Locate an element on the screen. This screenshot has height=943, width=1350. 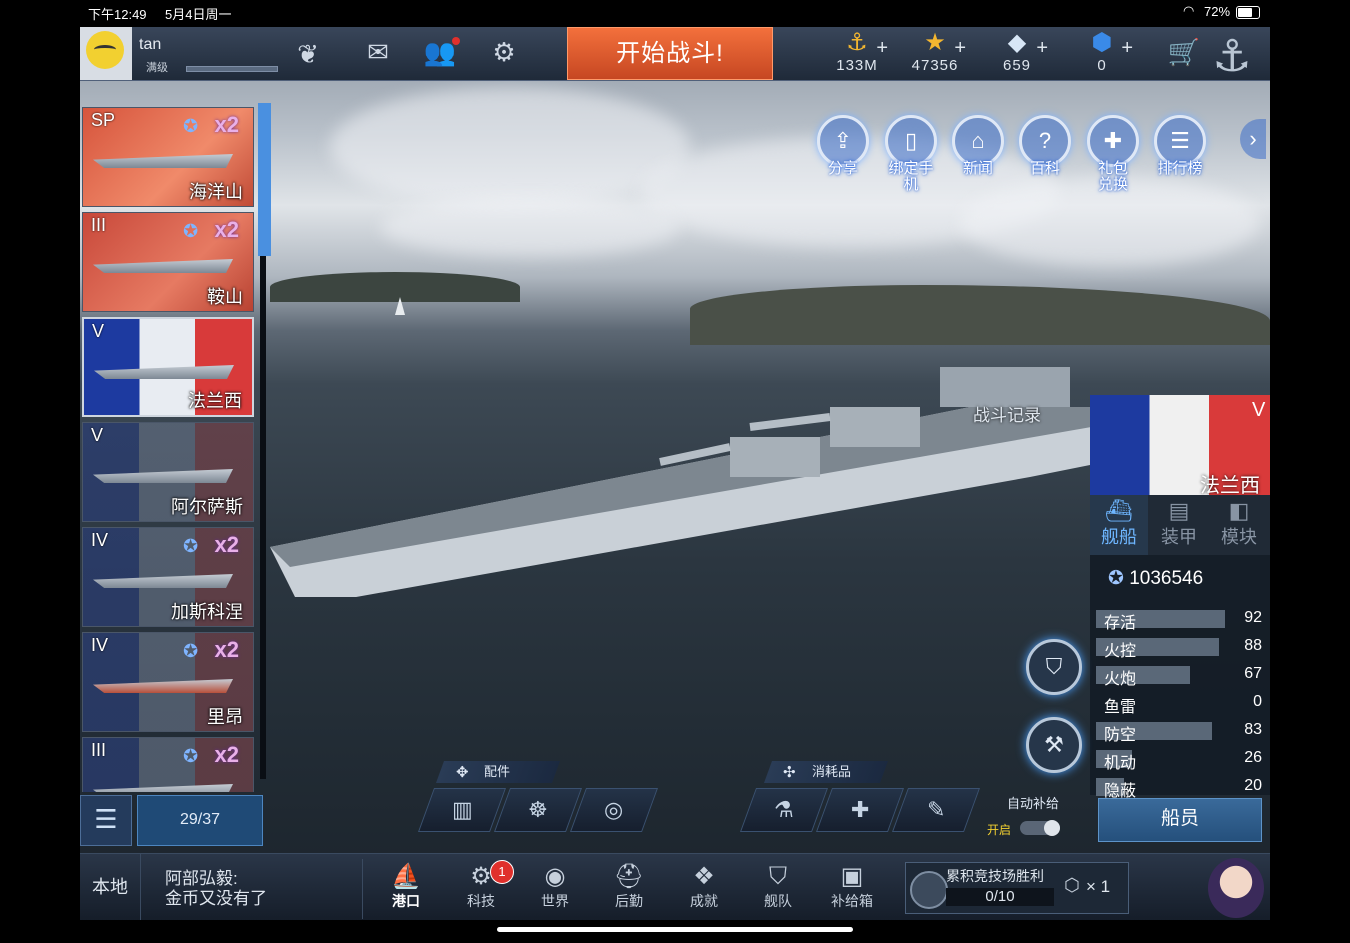
shop-cart-icon: 🛒 is located at coordinates (1184, 52).